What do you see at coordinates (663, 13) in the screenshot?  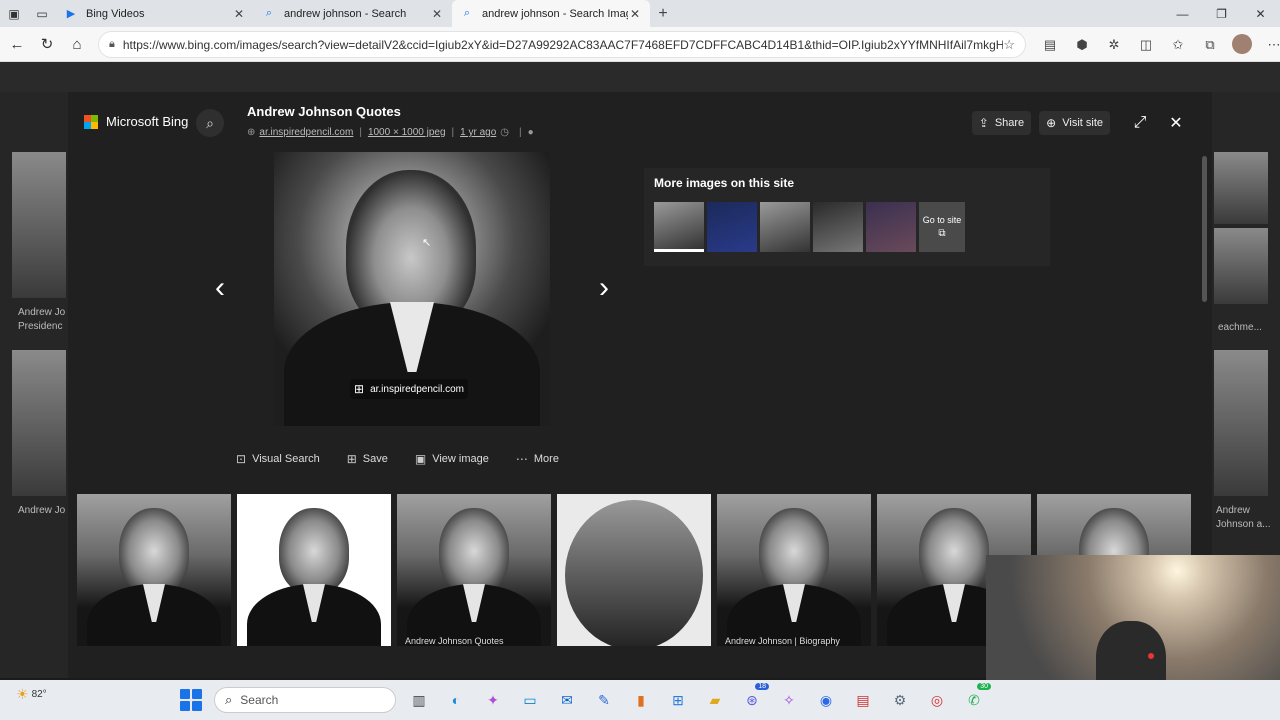 I see `new-tab-button: +` at bounding box center [663, 13].